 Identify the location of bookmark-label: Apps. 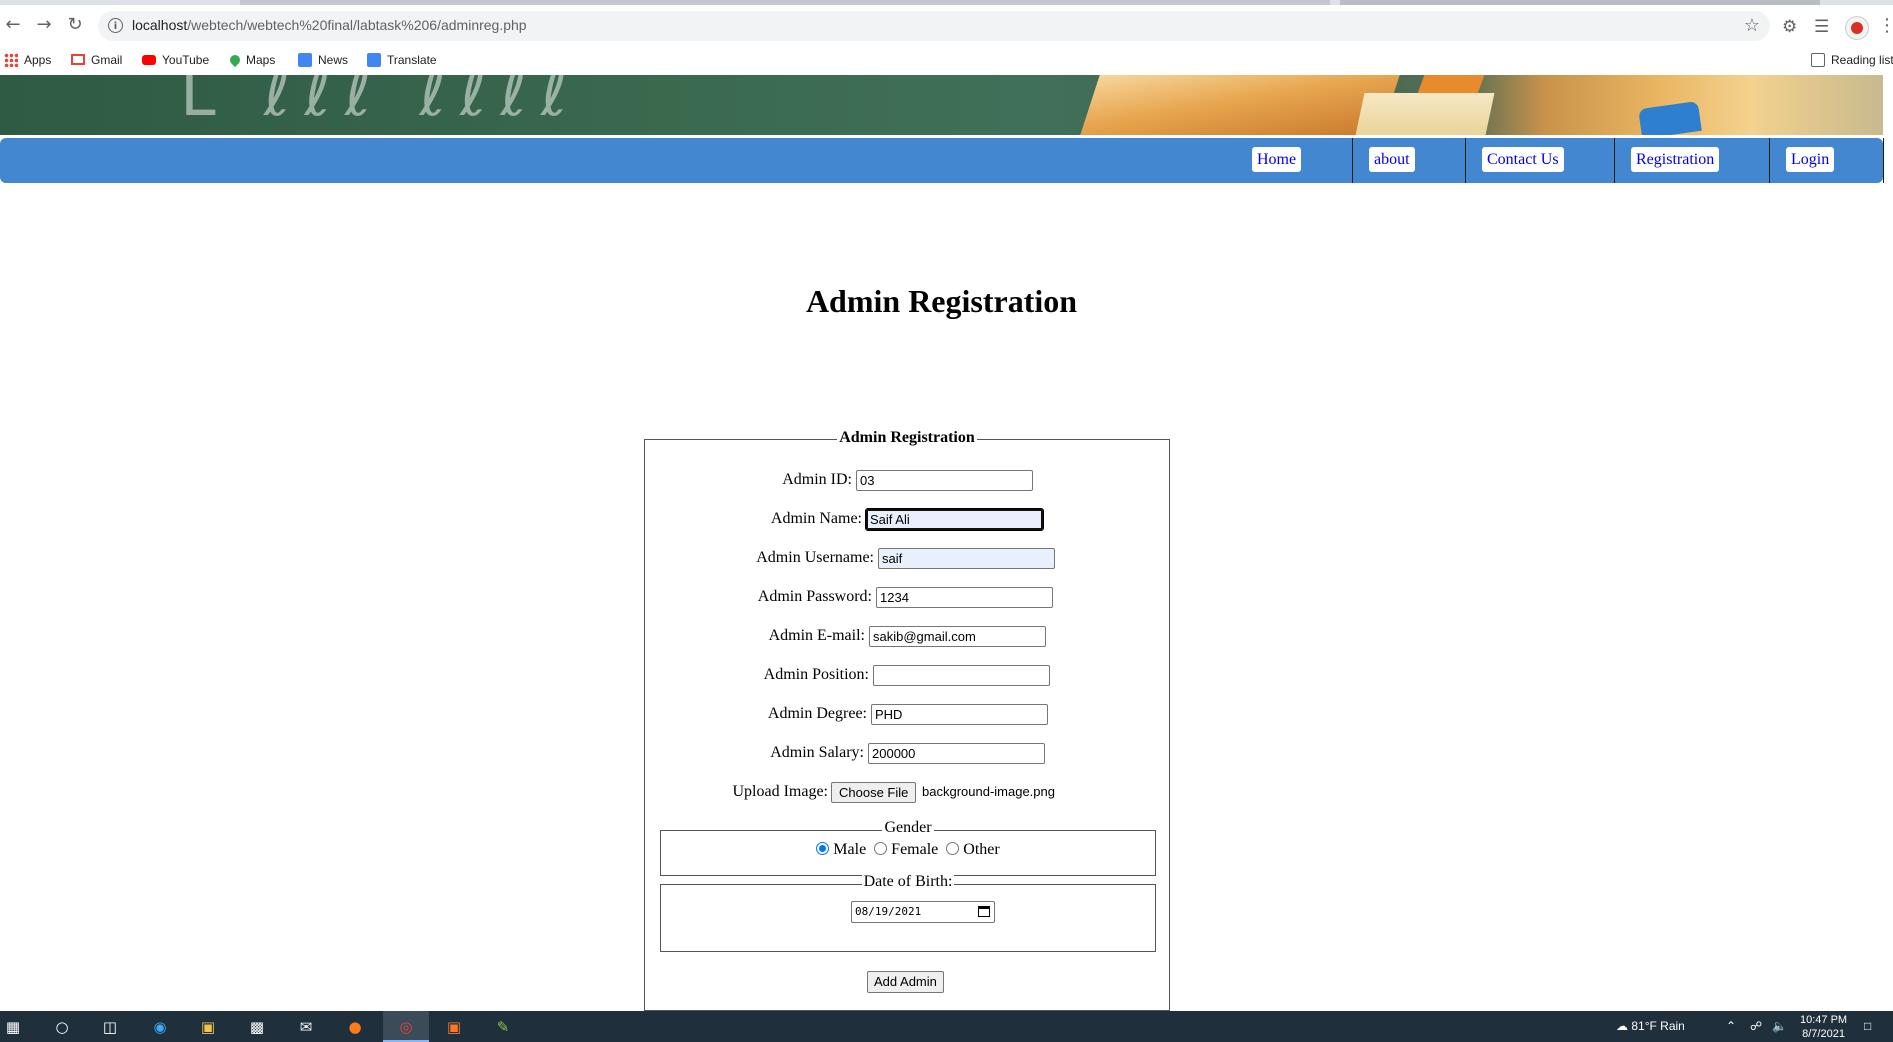
(38, 60).